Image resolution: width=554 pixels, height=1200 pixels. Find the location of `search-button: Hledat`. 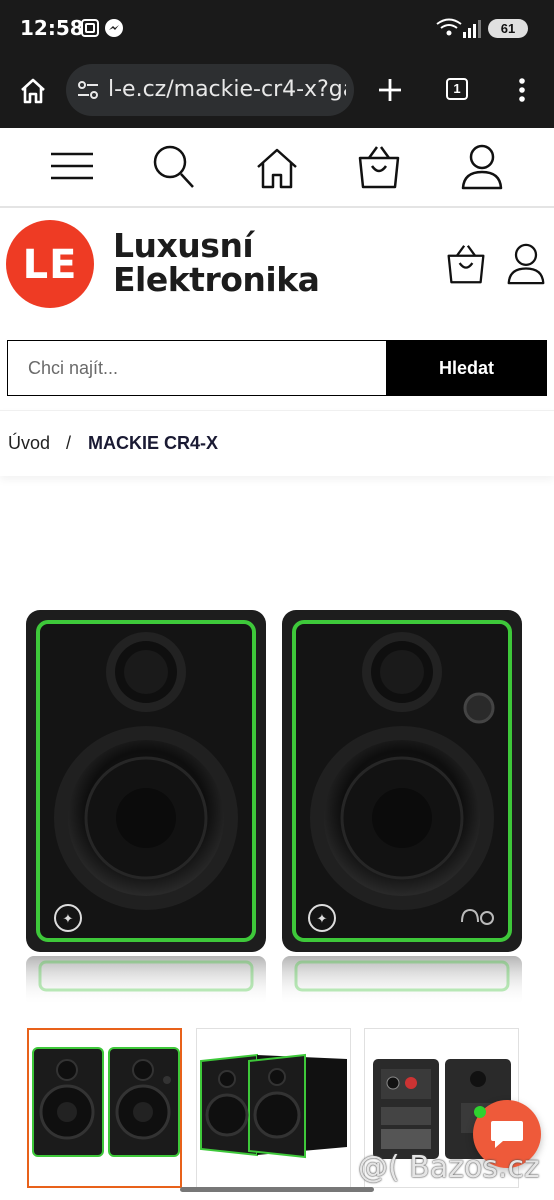

search-button: Hledat is located at coordinates (466, 368).